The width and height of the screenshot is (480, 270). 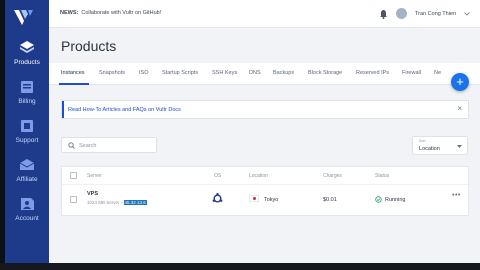 I want to click on bell-icon, so click(x=383, y=14).